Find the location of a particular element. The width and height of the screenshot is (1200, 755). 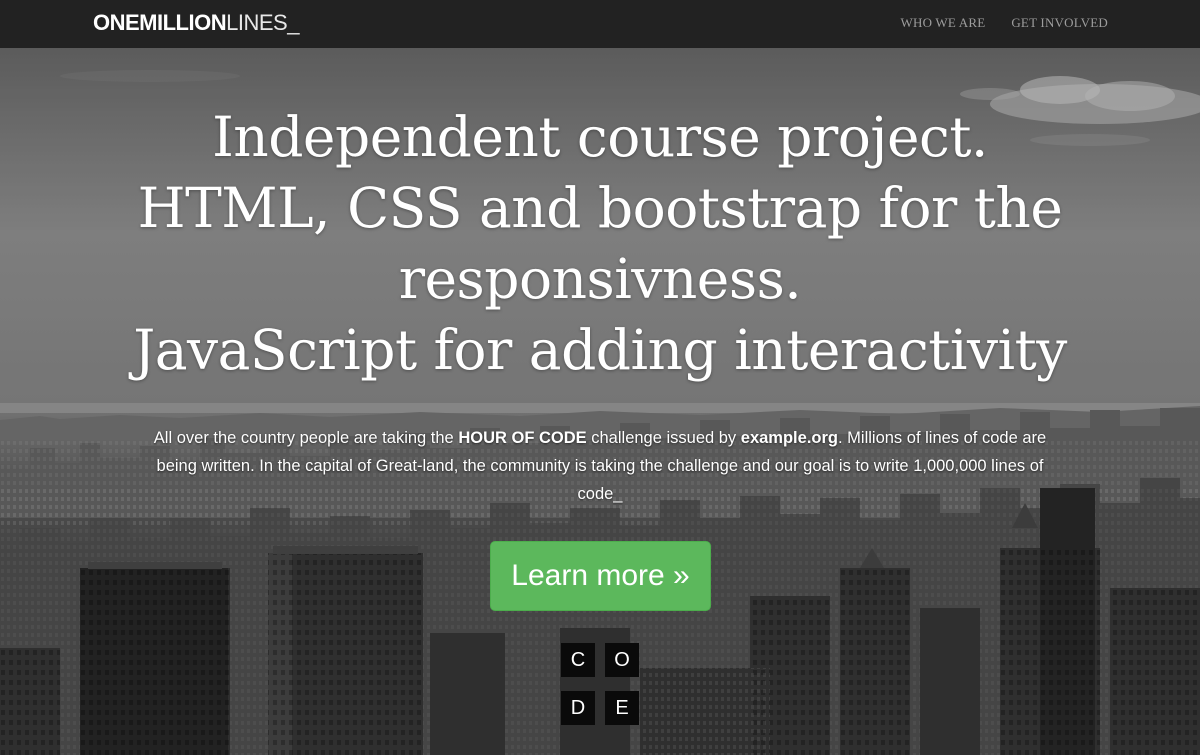

headline-line: HTML, CSS and bootstrap for the is located at coordinates (600, 208).